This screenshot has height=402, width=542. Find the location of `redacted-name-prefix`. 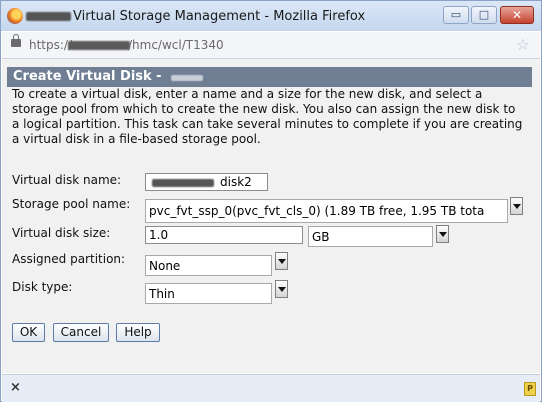

redacted-name-prefix is located at coordinates (183, 183).